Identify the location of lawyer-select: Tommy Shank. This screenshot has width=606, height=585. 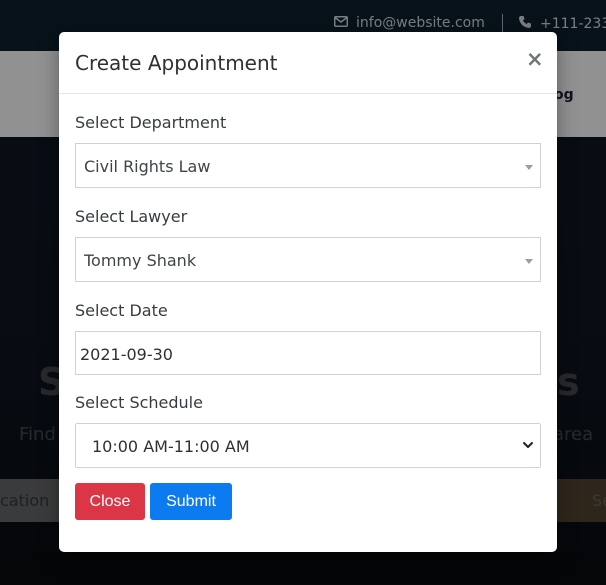
(308, 259).